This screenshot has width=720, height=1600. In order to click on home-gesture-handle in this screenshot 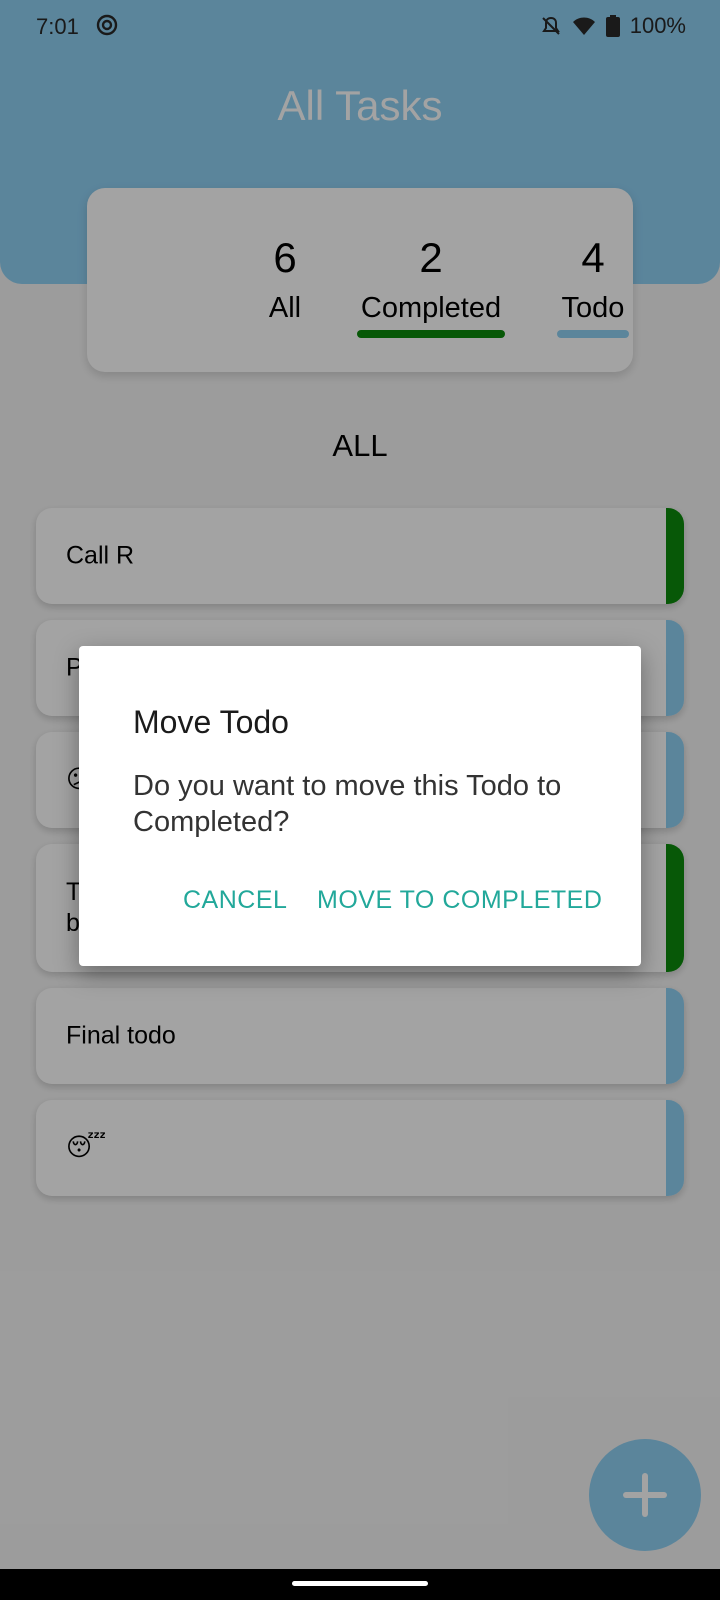, I will do `click(360, 1583)`.